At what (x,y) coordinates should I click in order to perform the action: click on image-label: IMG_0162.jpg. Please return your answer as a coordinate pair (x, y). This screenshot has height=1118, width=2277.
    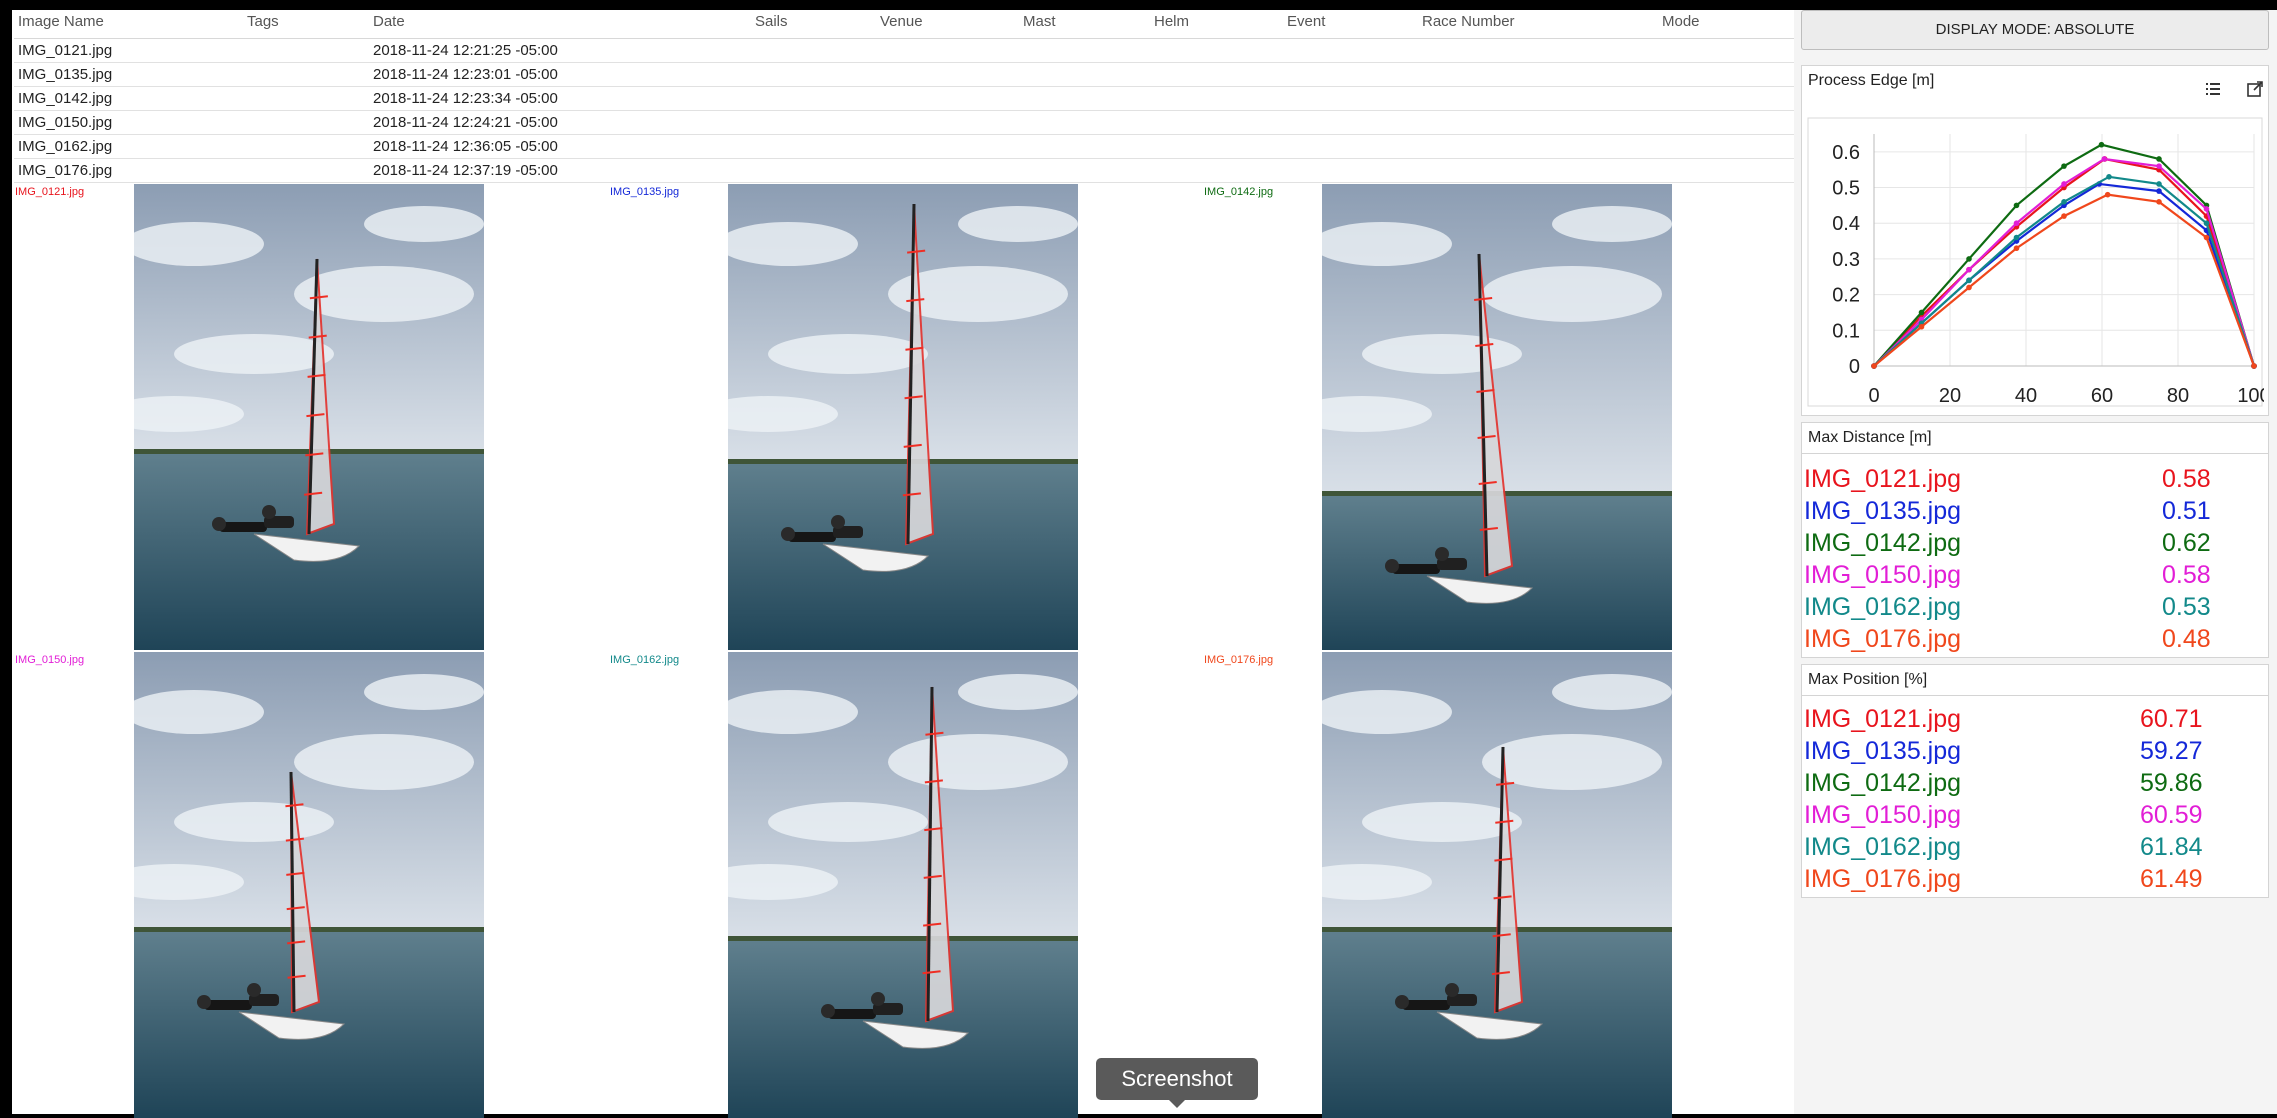
    Looking at the image, I should click on (645, 660).